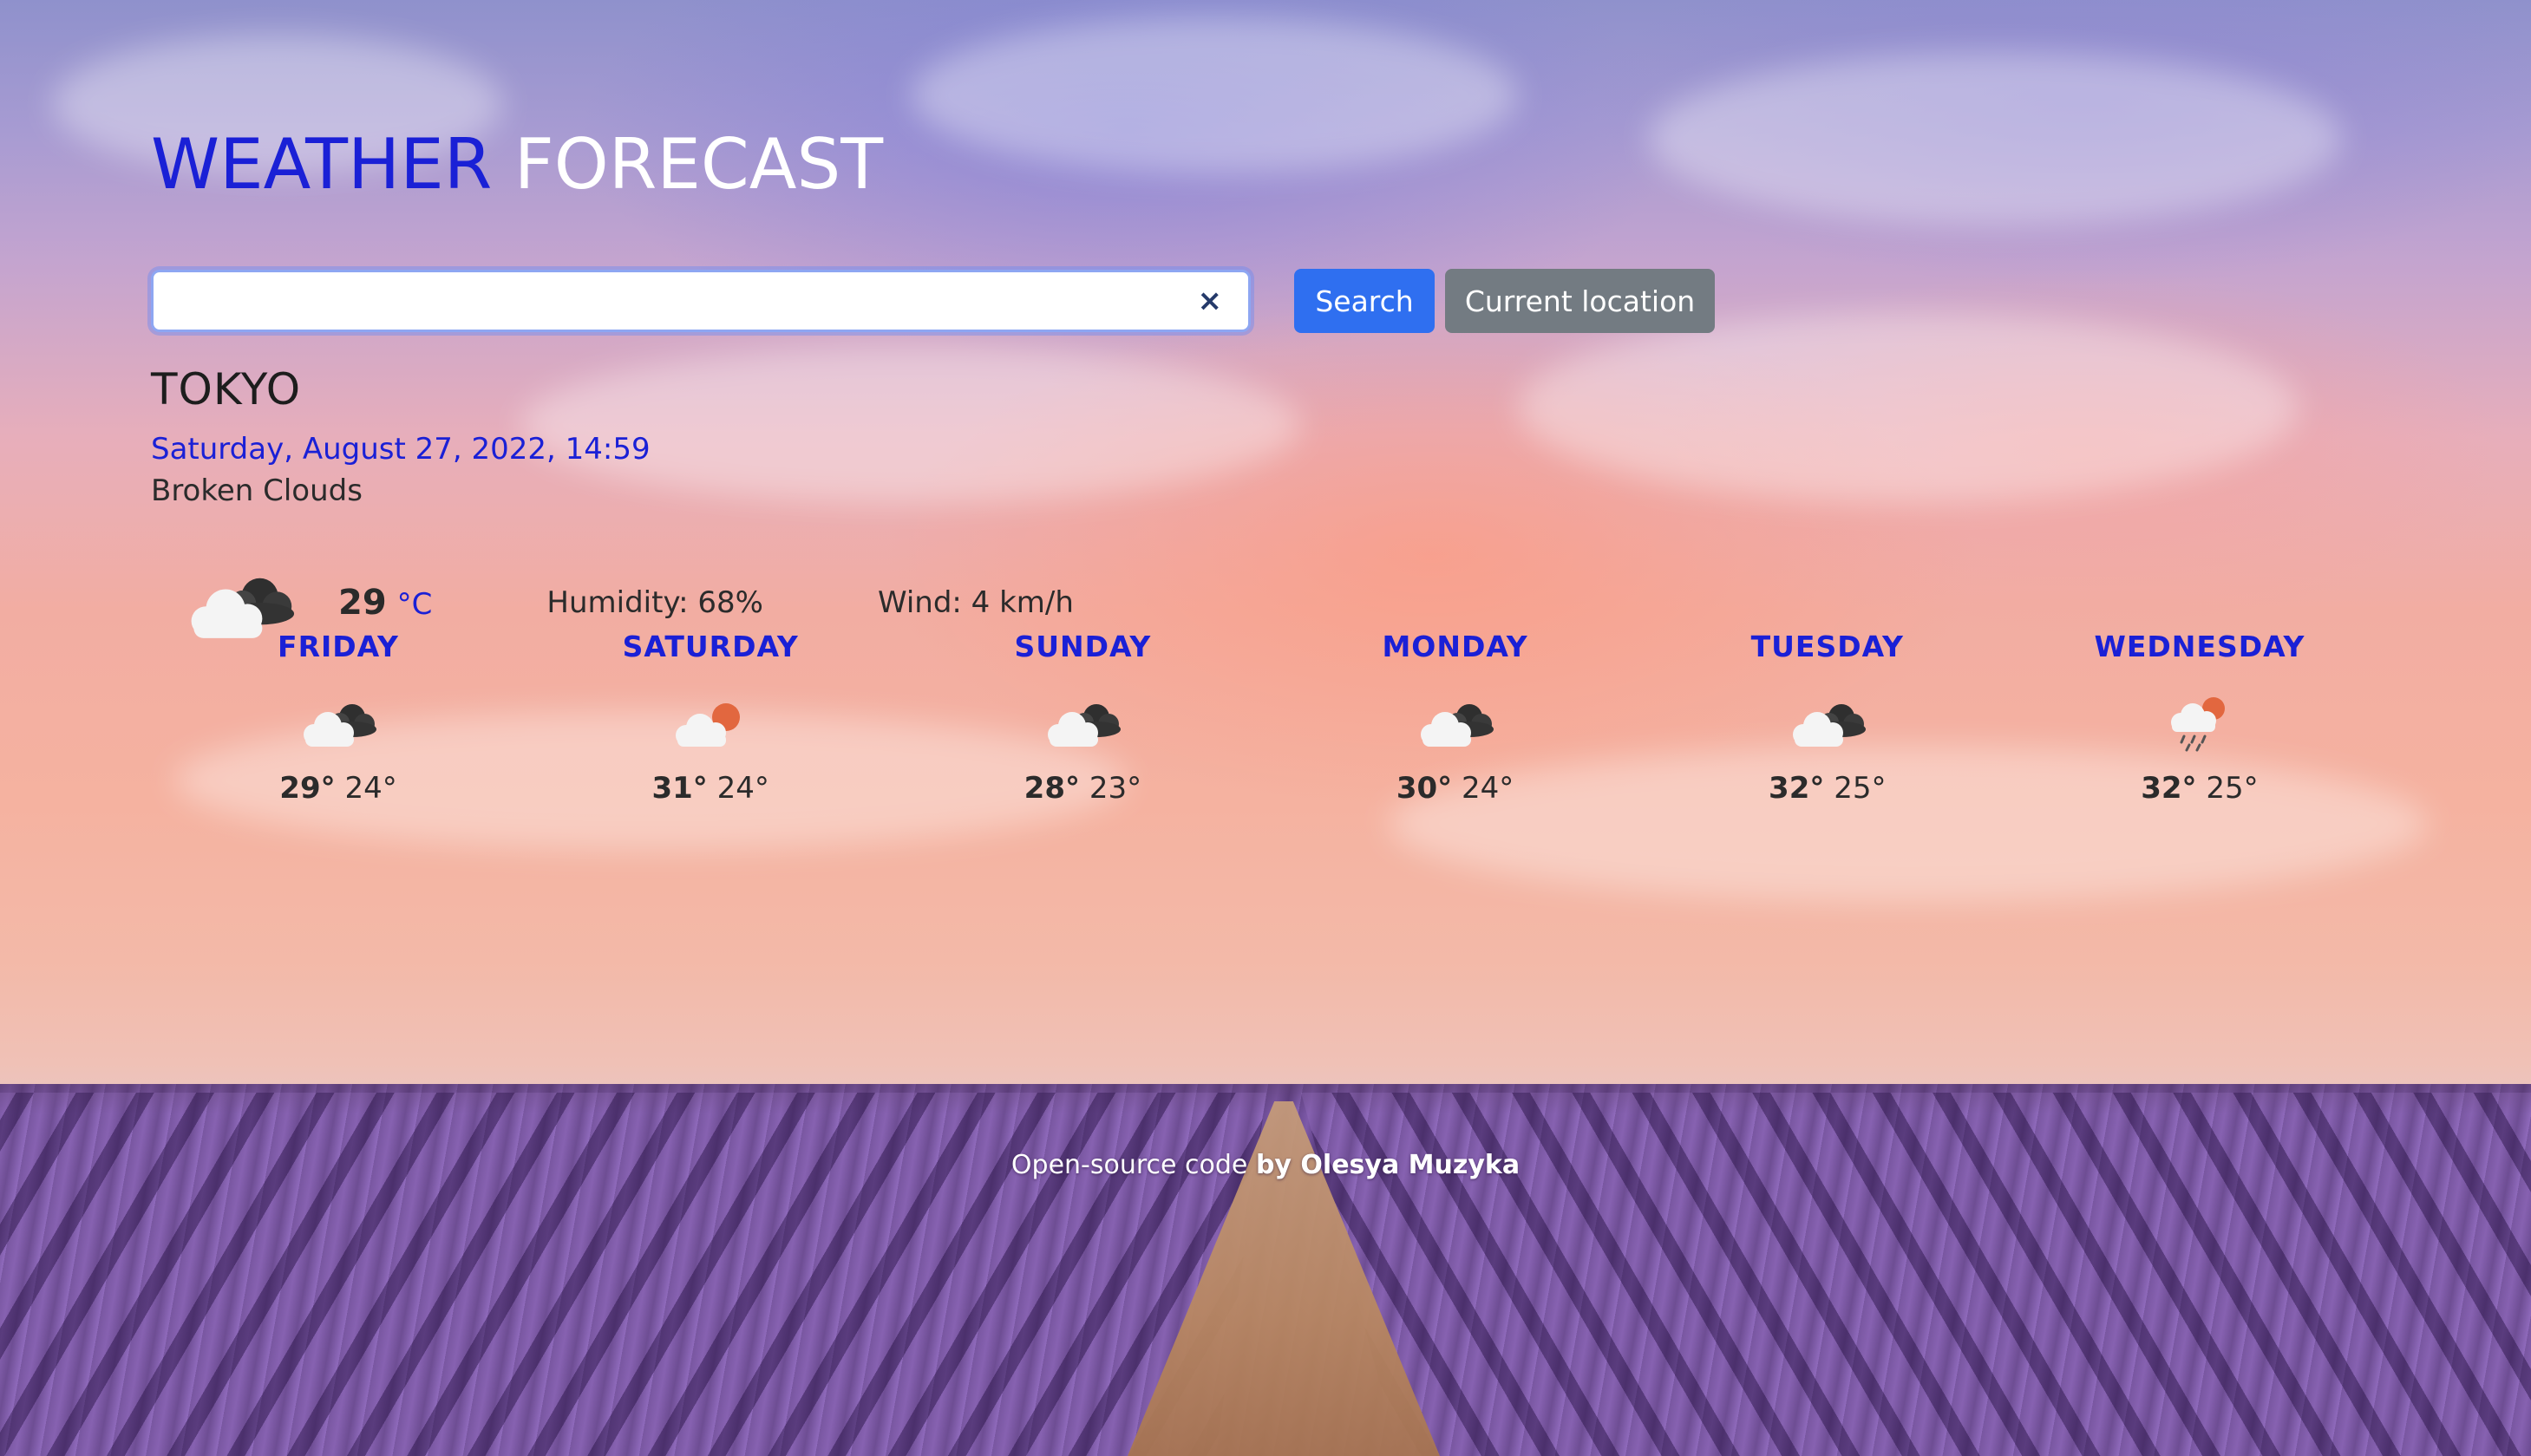 The height and width of the screenshot is (1456, 2531). I want to click on forecast-day-name: FRIDAY, so click(338, 646).